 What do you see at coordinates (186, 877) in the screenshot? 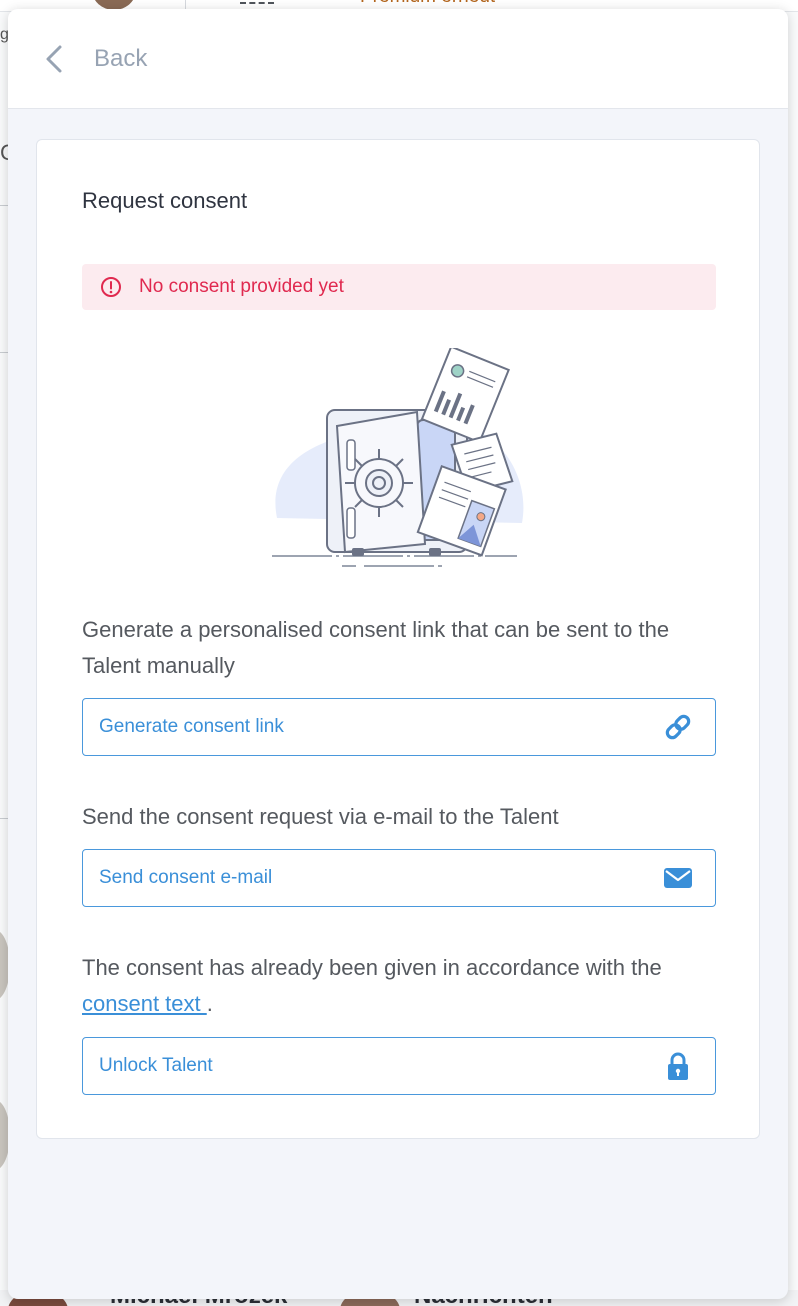
I see `send-consent-email-label: Send consent e-mail` at bounding box center [186, 877].